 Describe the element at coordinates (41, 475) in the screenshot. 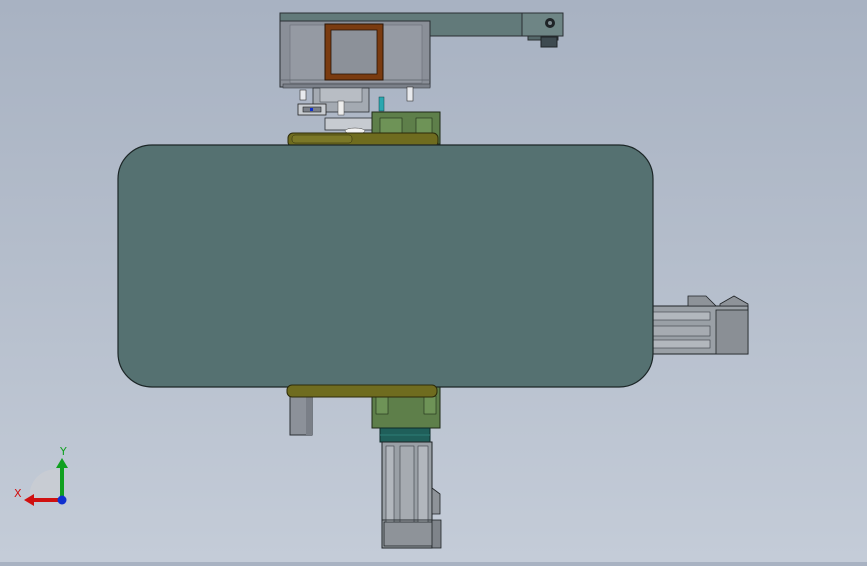

I see `orientation-triad: Y X` at that location.